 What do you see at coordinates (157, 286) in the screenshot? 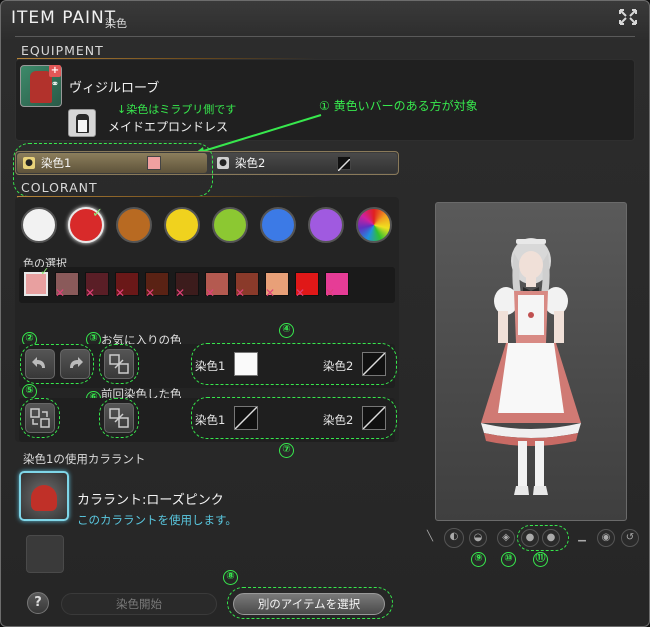
I see `shade-4: ✕` at bounding box center [157, 286].